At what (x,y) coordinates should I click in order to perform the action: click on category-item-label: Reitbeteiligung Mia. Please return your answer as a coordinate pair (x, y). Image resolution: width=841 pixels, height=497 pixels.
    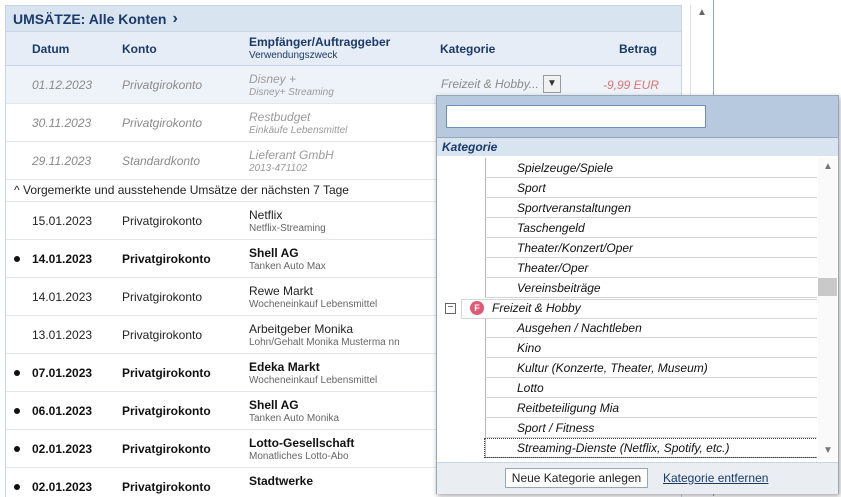
    Looking at the image, I should click on (568, 408).